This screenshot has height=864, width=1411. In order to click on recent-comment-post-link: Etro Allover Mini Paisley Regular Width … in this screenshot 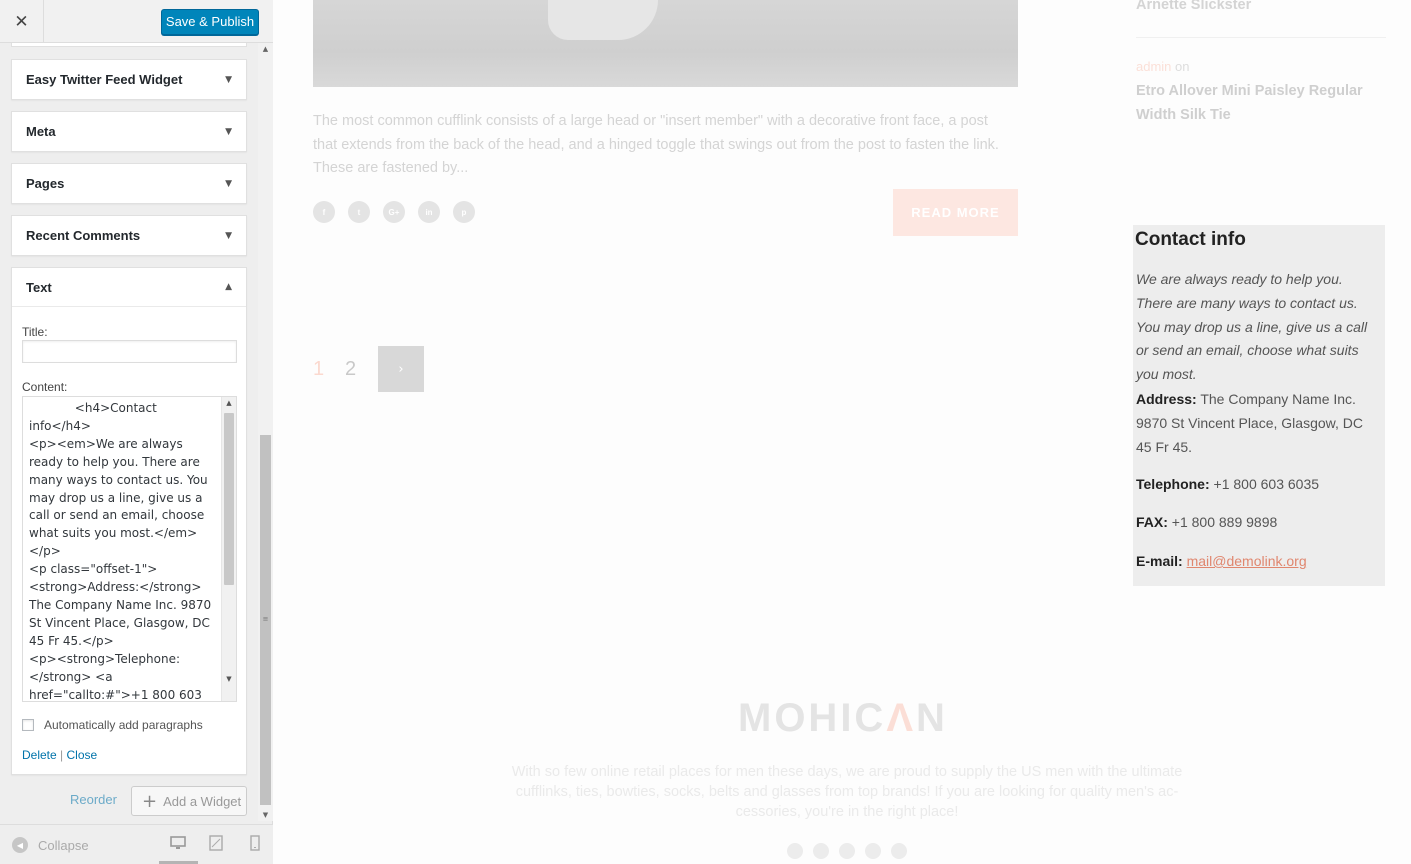, I will do `click(1256, 103)`.